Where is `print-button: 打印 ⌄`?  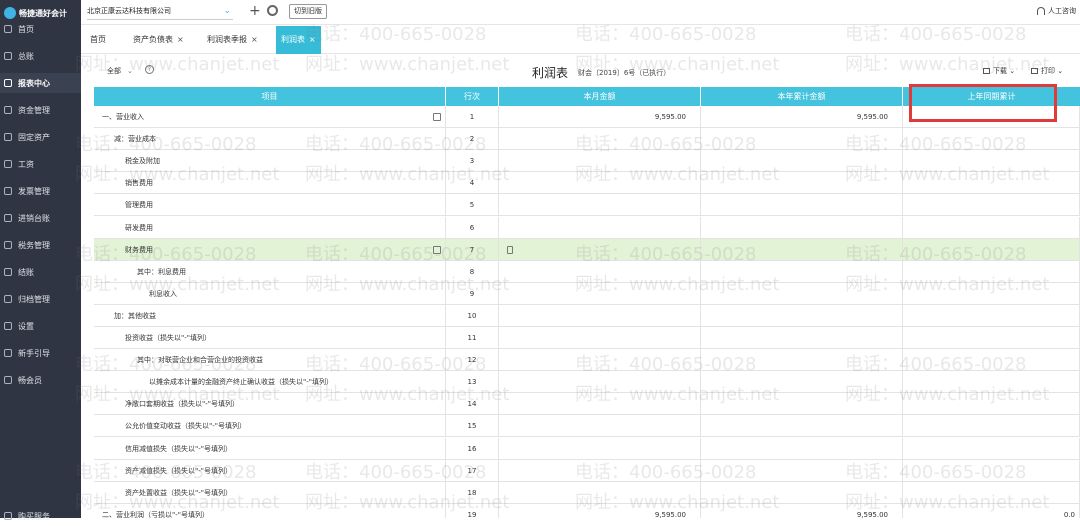 print-button: 打印 ⌄ is located at coordinates (1047, 71).